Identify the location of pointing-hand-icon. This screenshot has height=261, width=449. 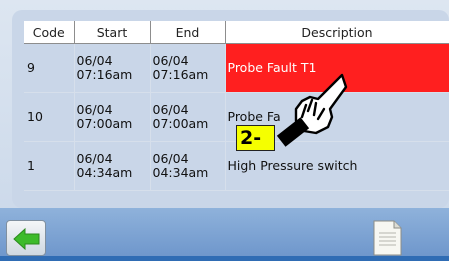
(312, 113).